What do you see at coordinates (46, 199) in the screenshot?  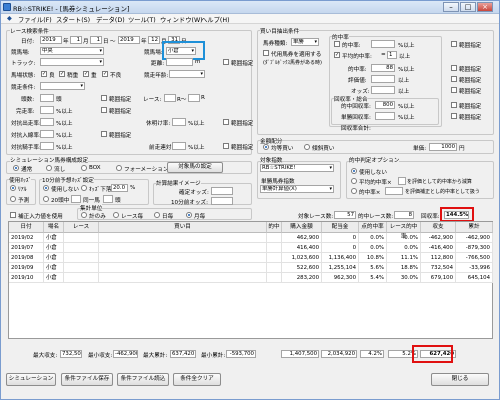 I see `lim-20-radio` at bounding box center [46, 199].